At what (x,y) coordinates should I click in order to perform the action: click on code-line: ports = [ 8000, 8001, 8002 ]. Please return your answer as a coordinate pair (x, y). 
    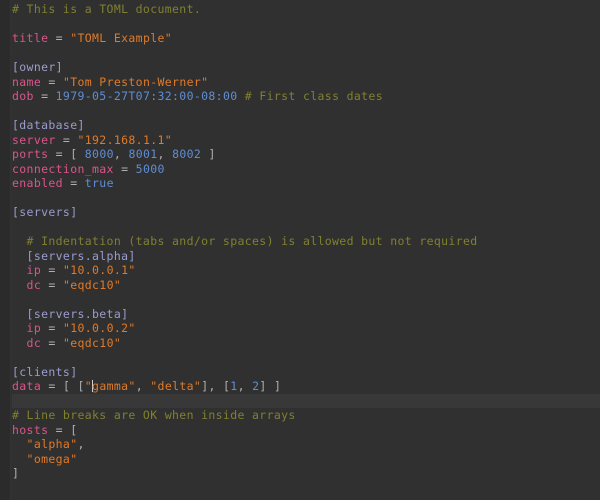
    Looking at the image, I should click on (306, 154).